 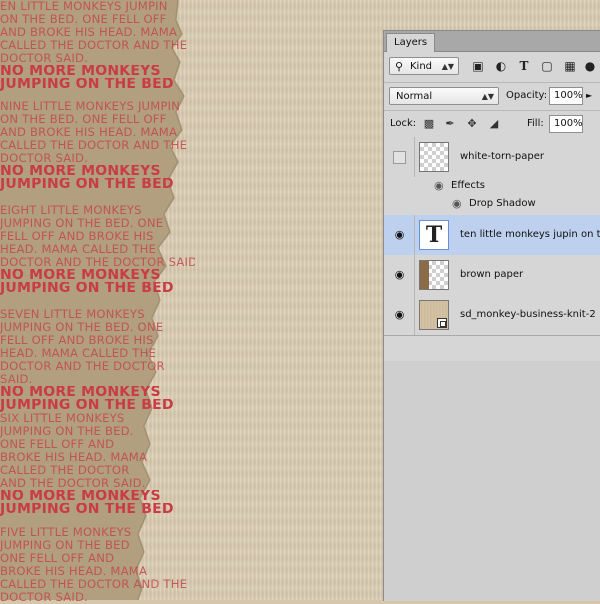 What do you see at coordinates (403, 123) in the screenshot?
I see `lock-label: Lock:` at bounding box center [403, 123].